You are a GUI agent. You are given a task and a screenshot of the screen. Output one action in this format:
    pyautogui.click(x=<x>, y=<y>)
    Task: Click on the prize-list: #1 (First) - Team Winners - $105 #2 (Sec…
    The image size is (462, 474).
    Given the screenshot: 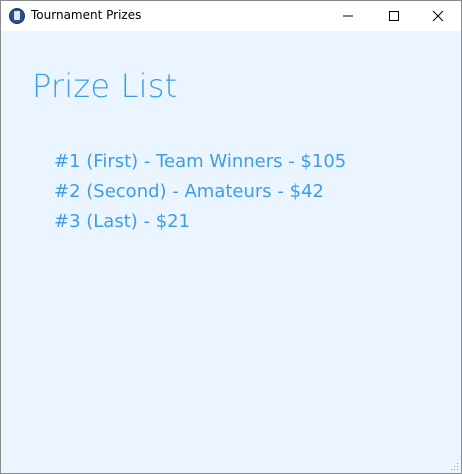 What is the action you would take?
    pyautogui.click(x=200, y=192)
    